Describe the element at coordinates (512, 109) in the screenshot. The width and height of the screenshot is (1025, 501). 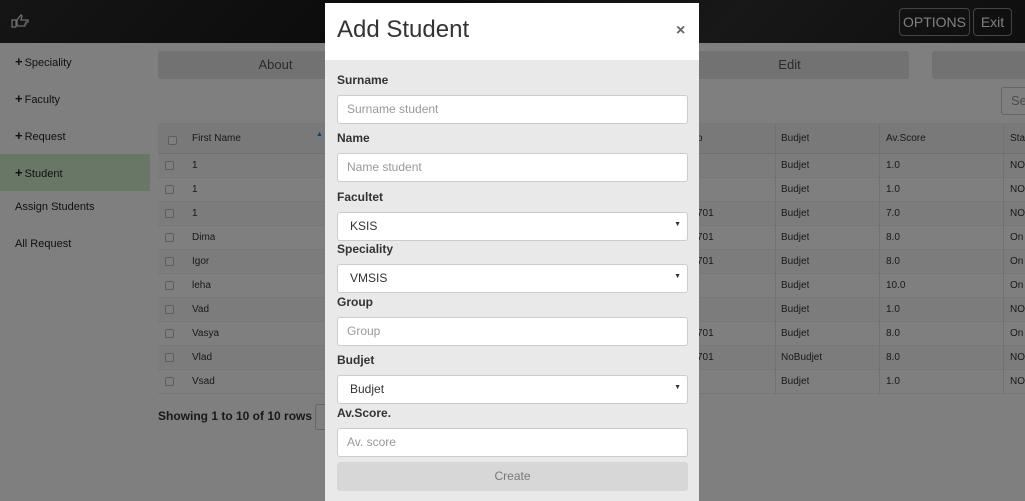
I see `surname-input: Surname student` at that location.